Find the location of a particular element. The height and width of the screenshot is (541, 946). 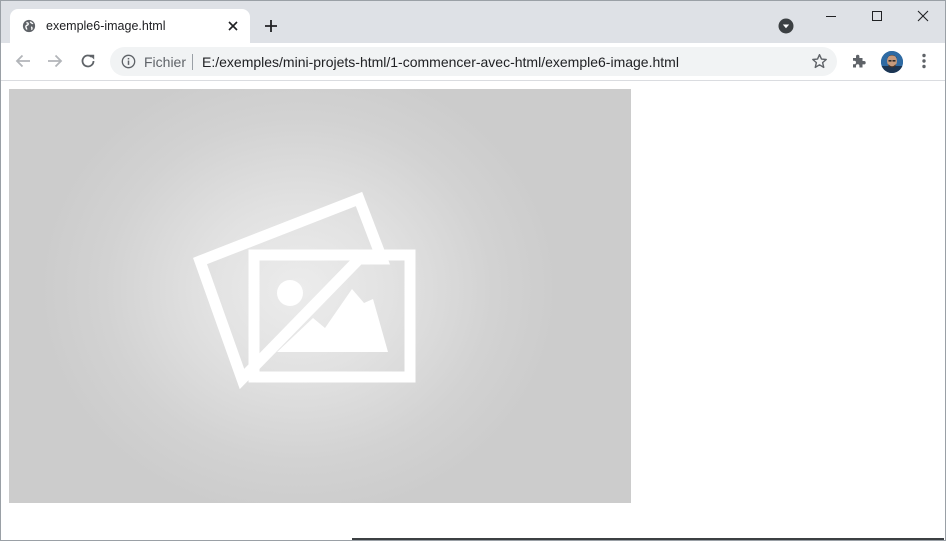

tab-strip: exemple6-image.html is located at coordinates (473, 22).